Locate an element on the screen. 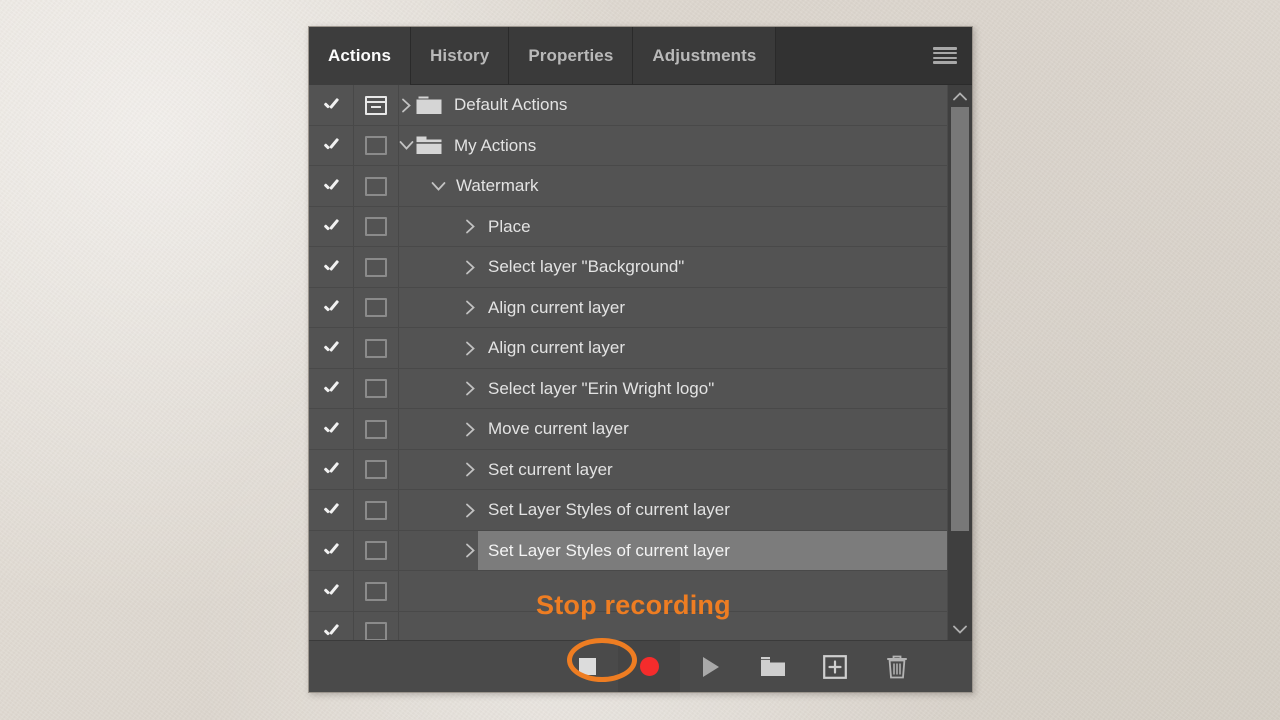 The image size is (1280, 720). row-content: Select layer "Background" is located at coordinates (673, 267).